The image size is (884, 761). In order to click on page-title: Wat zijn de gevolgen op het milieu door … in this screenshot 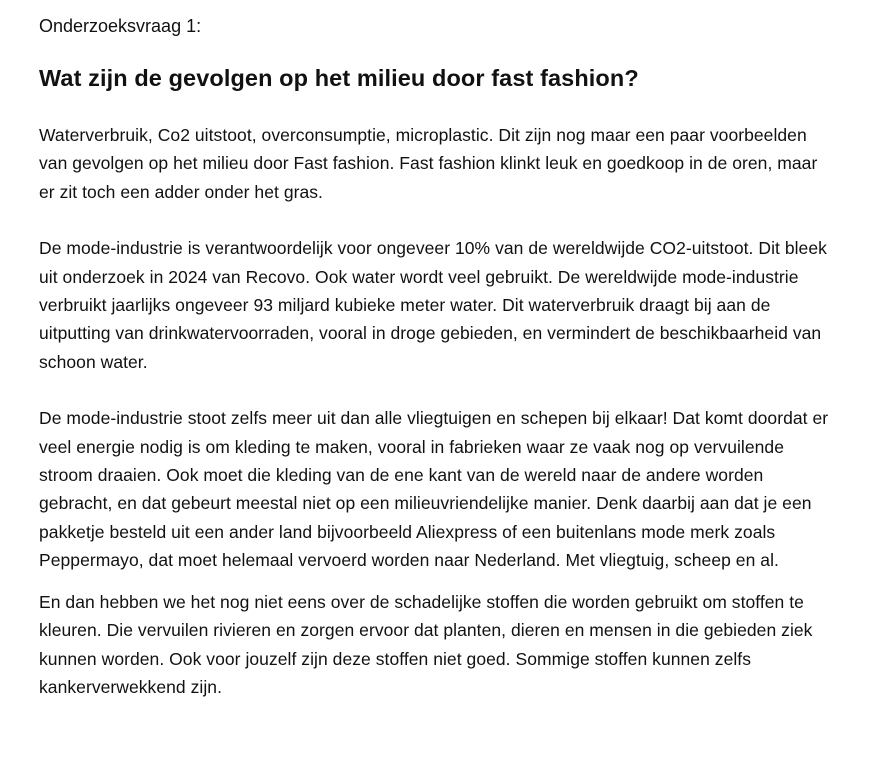, I will do `click(339, 78)`.